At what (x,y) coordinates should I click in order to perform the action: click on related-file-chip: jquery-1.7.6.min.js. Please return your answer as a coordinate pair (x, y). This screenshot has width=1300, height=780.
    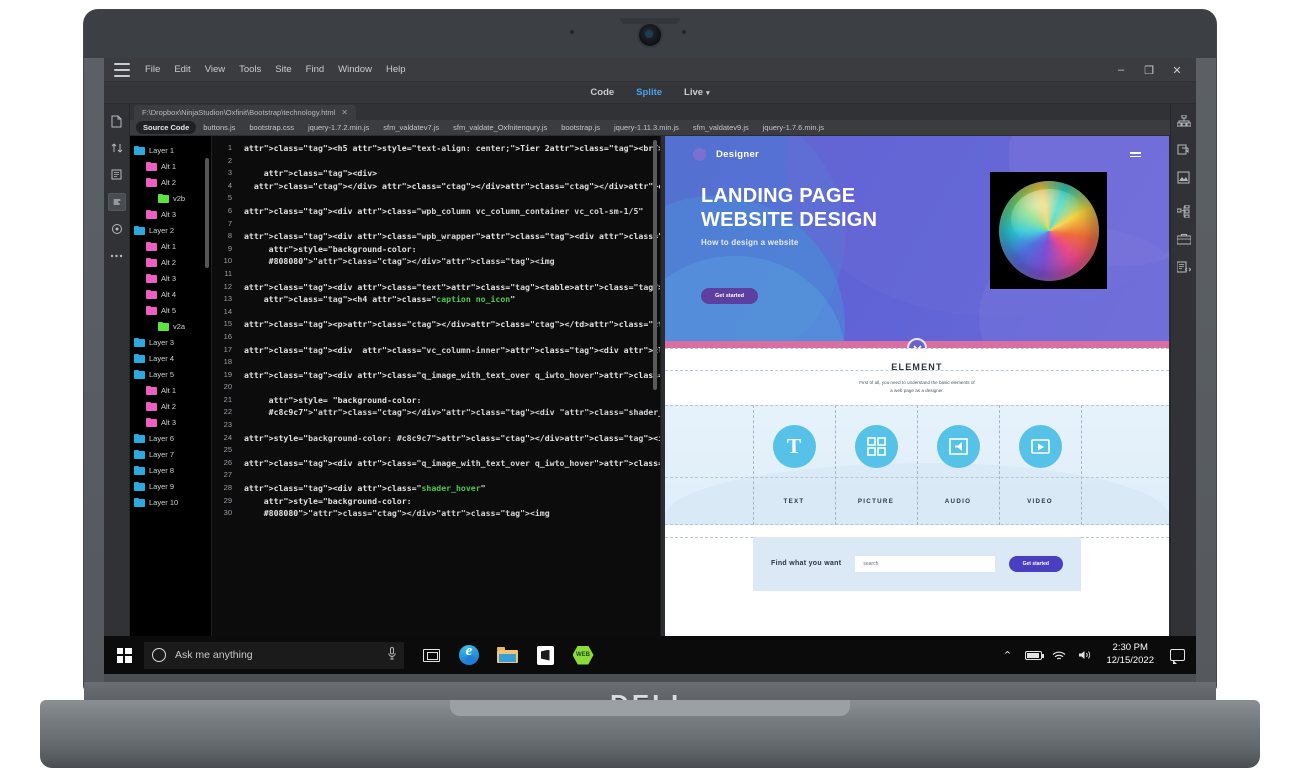
    Looking at the image, I should click on (793, 127).